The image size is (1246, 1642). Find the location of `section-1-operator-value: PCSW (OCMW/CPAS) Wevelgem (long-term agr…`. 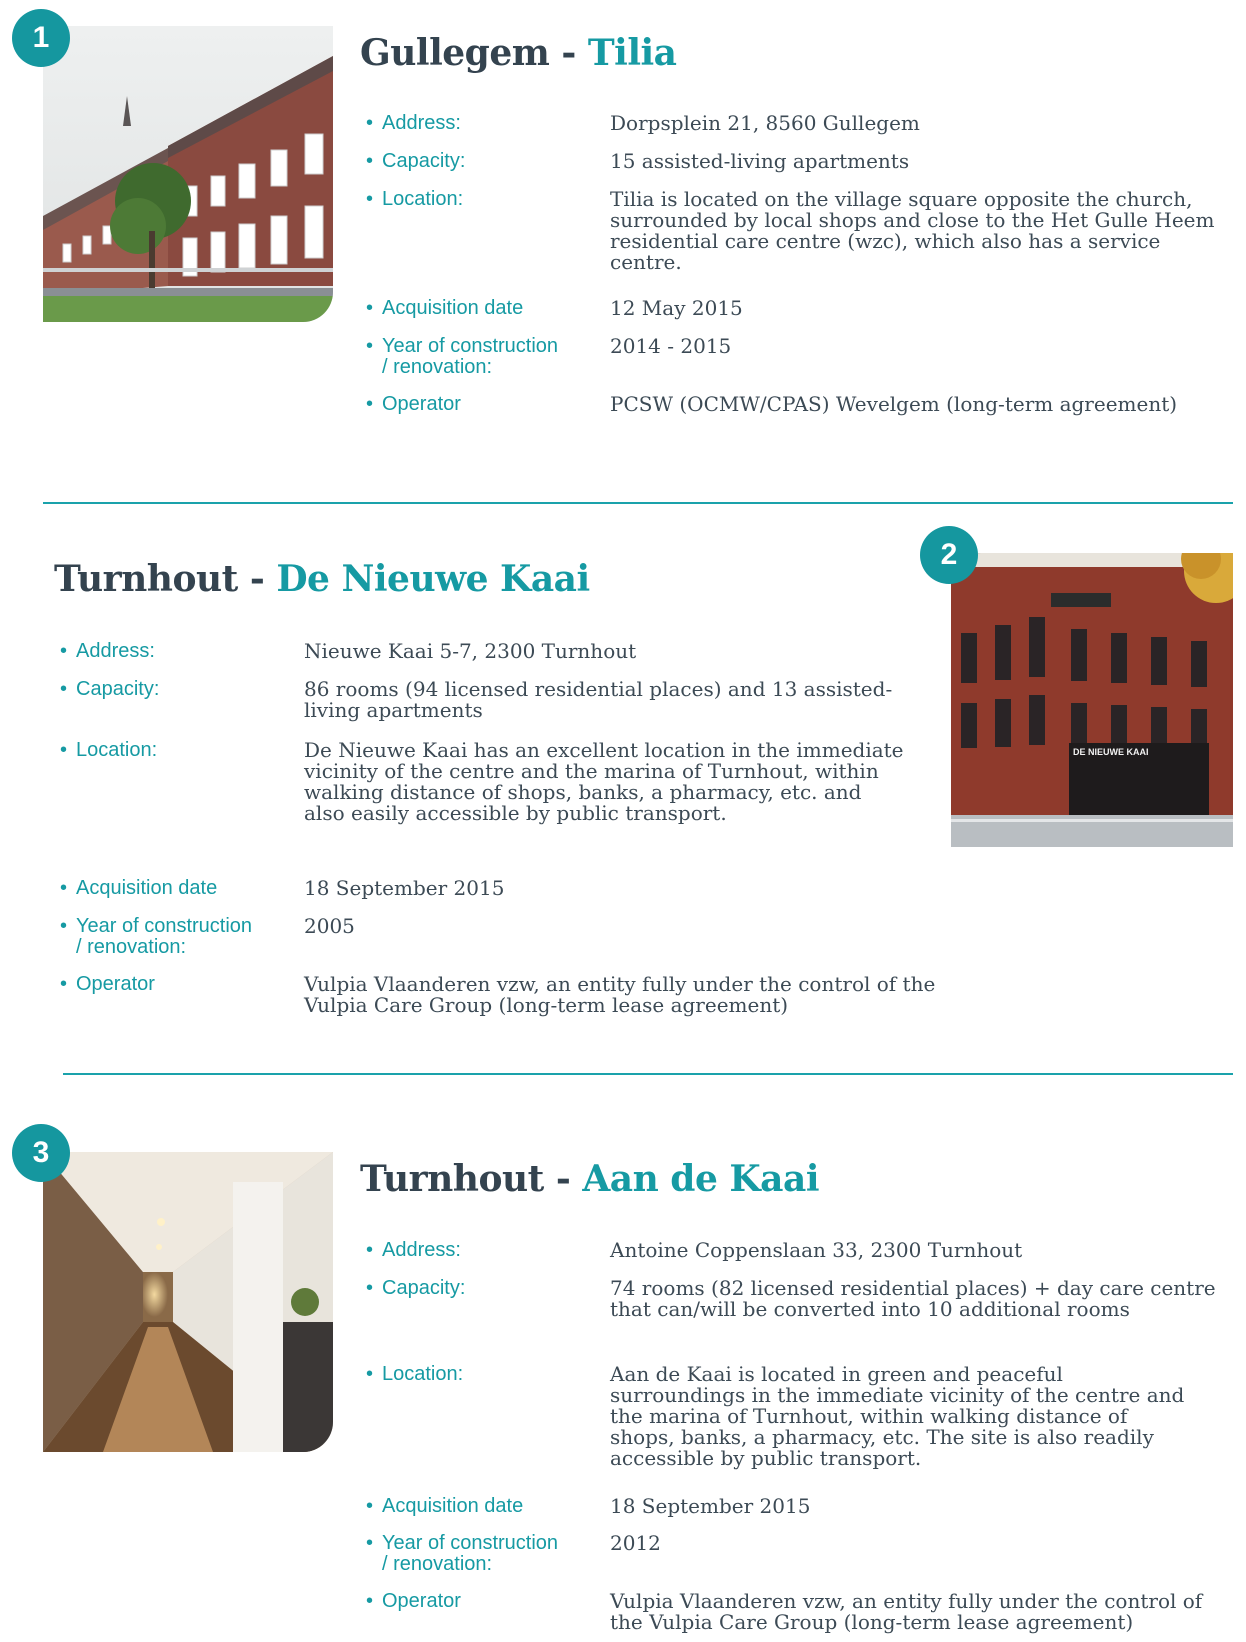

section-1-operator-value: PCSW (OCMW/CPAS) Wevelgem (long-term agr… is located at coordinates (894, 404).